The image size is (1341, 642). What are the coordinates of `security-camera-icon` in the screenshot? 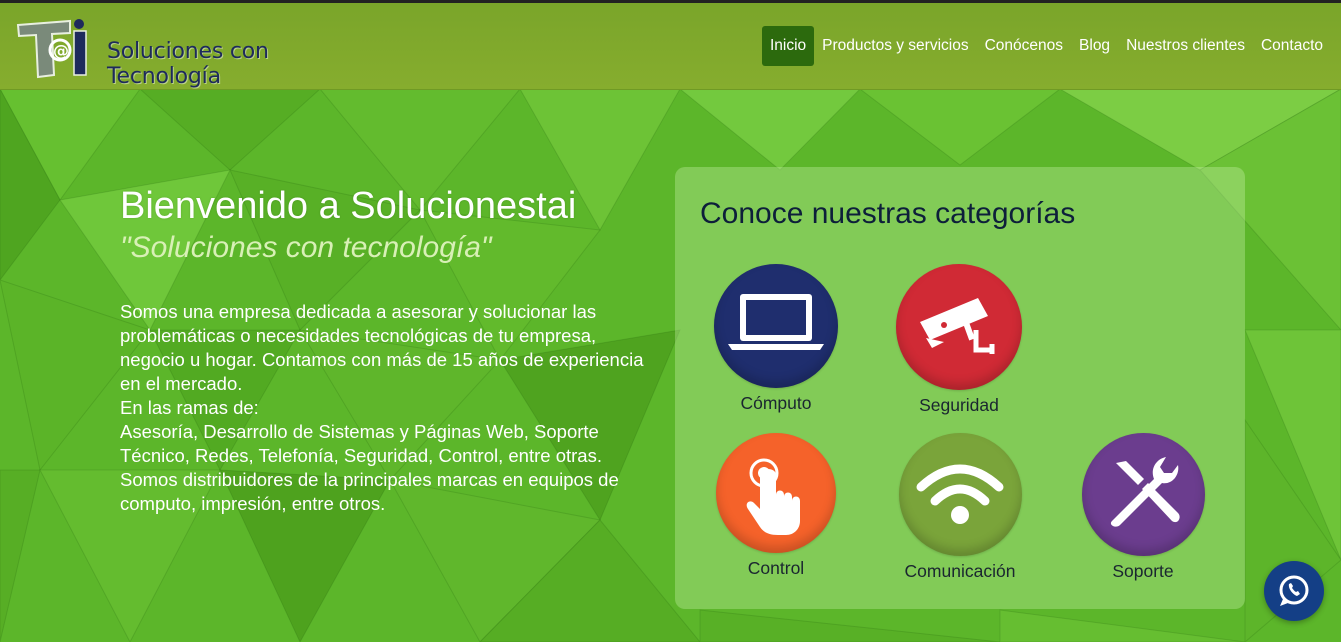 It's located at (957, 326).